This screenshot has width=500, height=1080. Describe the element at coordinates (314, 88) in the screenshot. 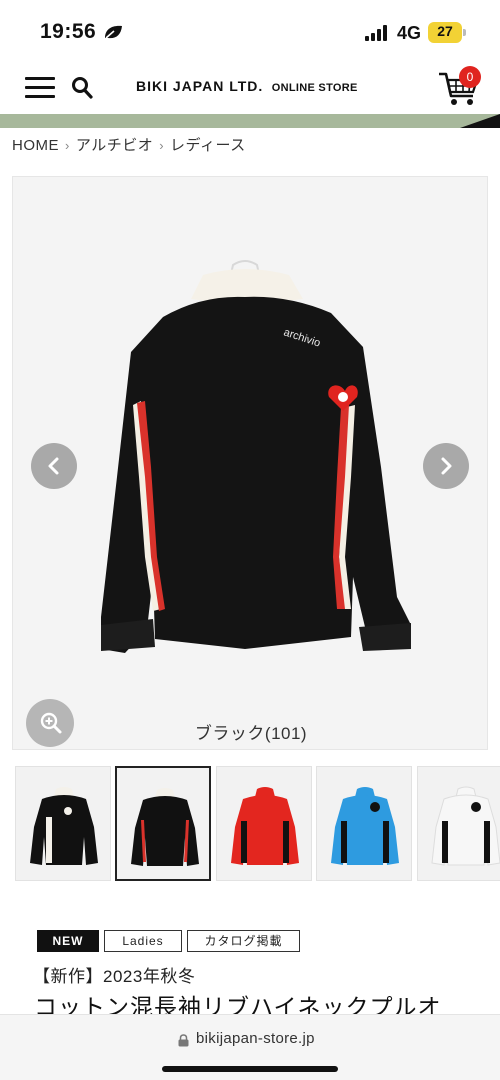

I see `logo-sub: ONLINE STORE` at that location.